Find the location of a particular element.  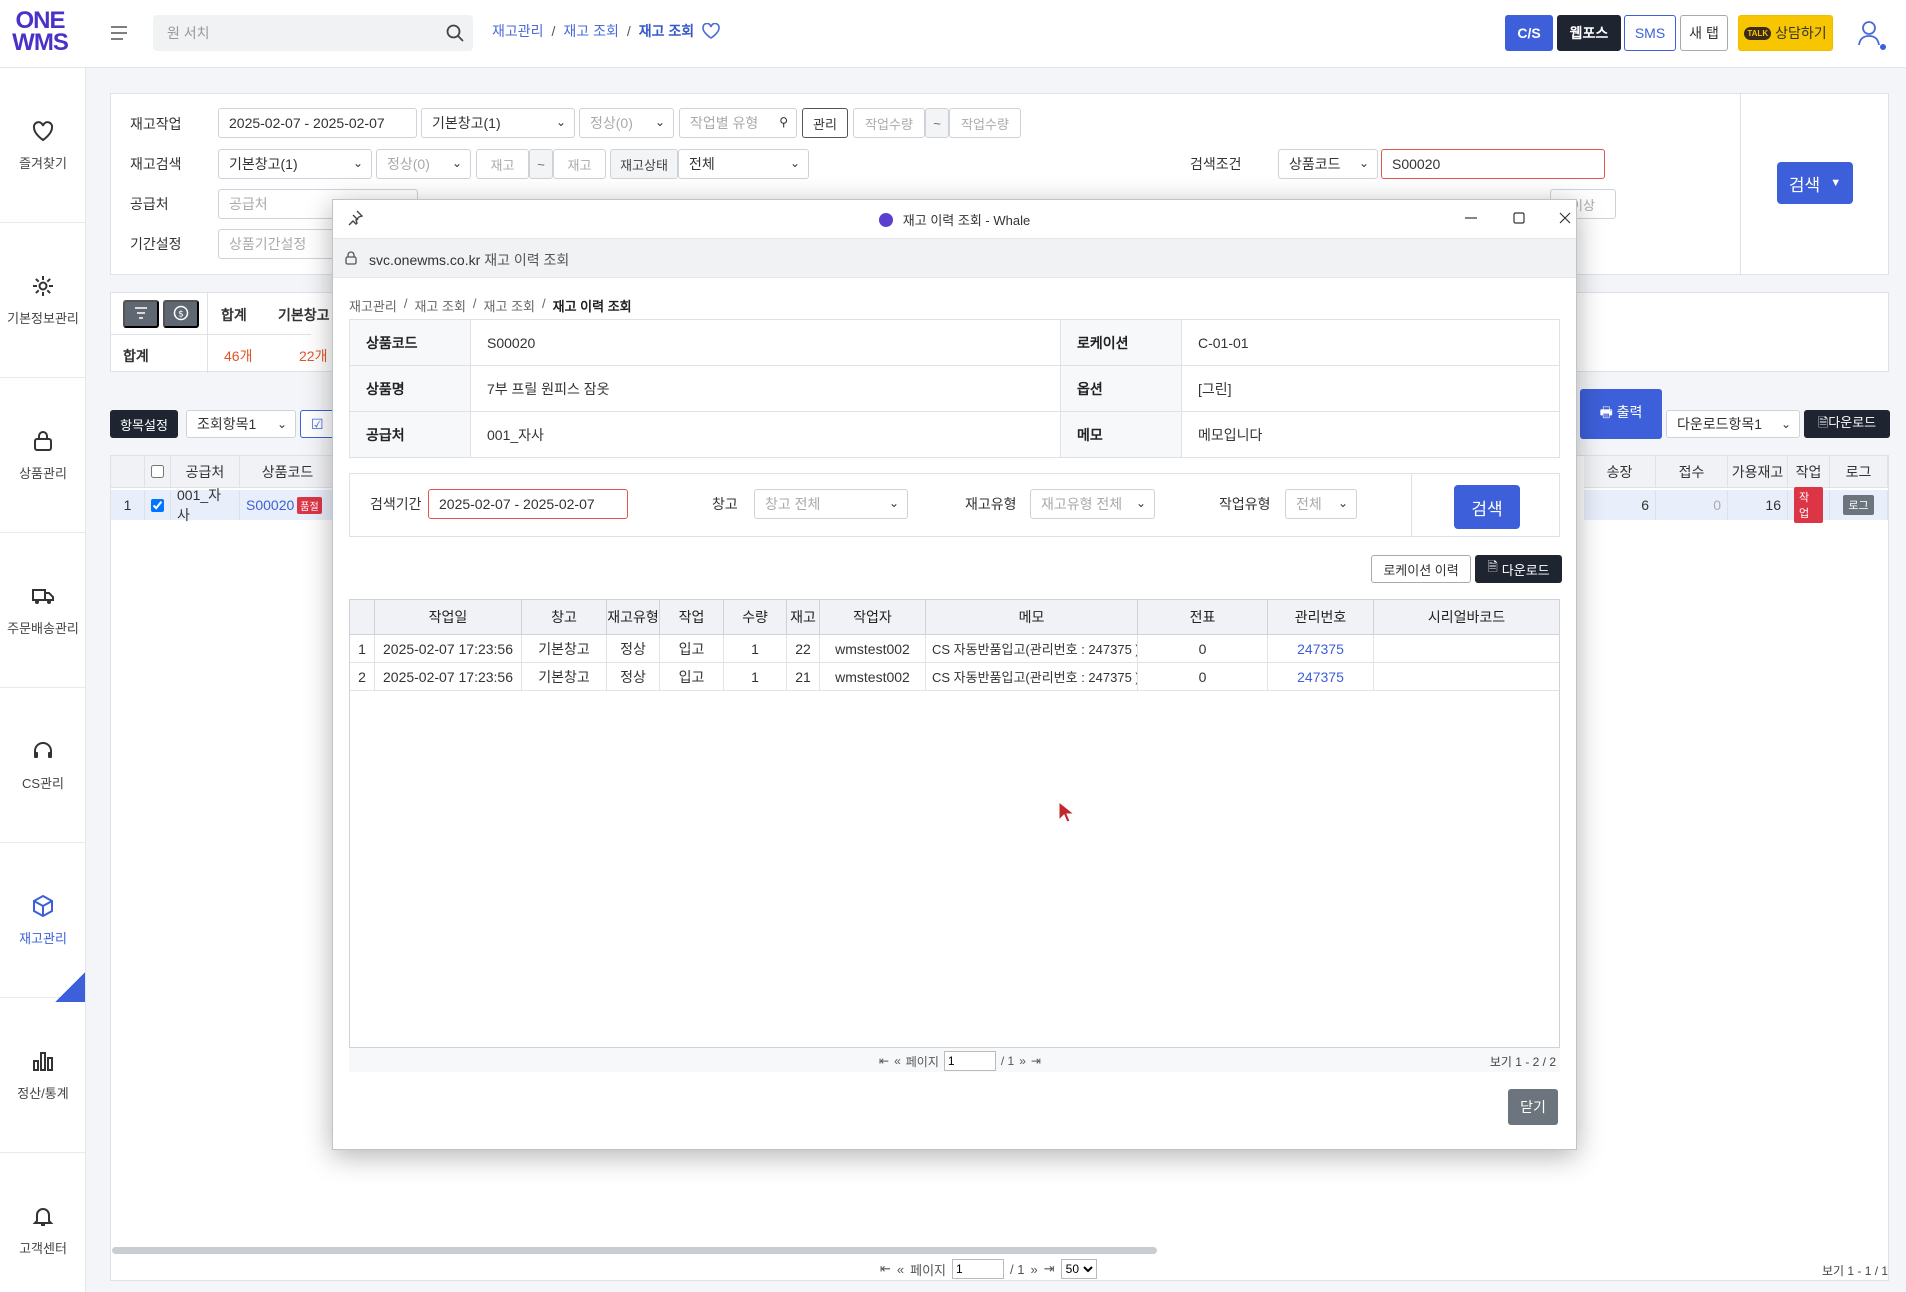

search-condition-select: 상품코드 ⌄ is located at coordinates (1328, 164).